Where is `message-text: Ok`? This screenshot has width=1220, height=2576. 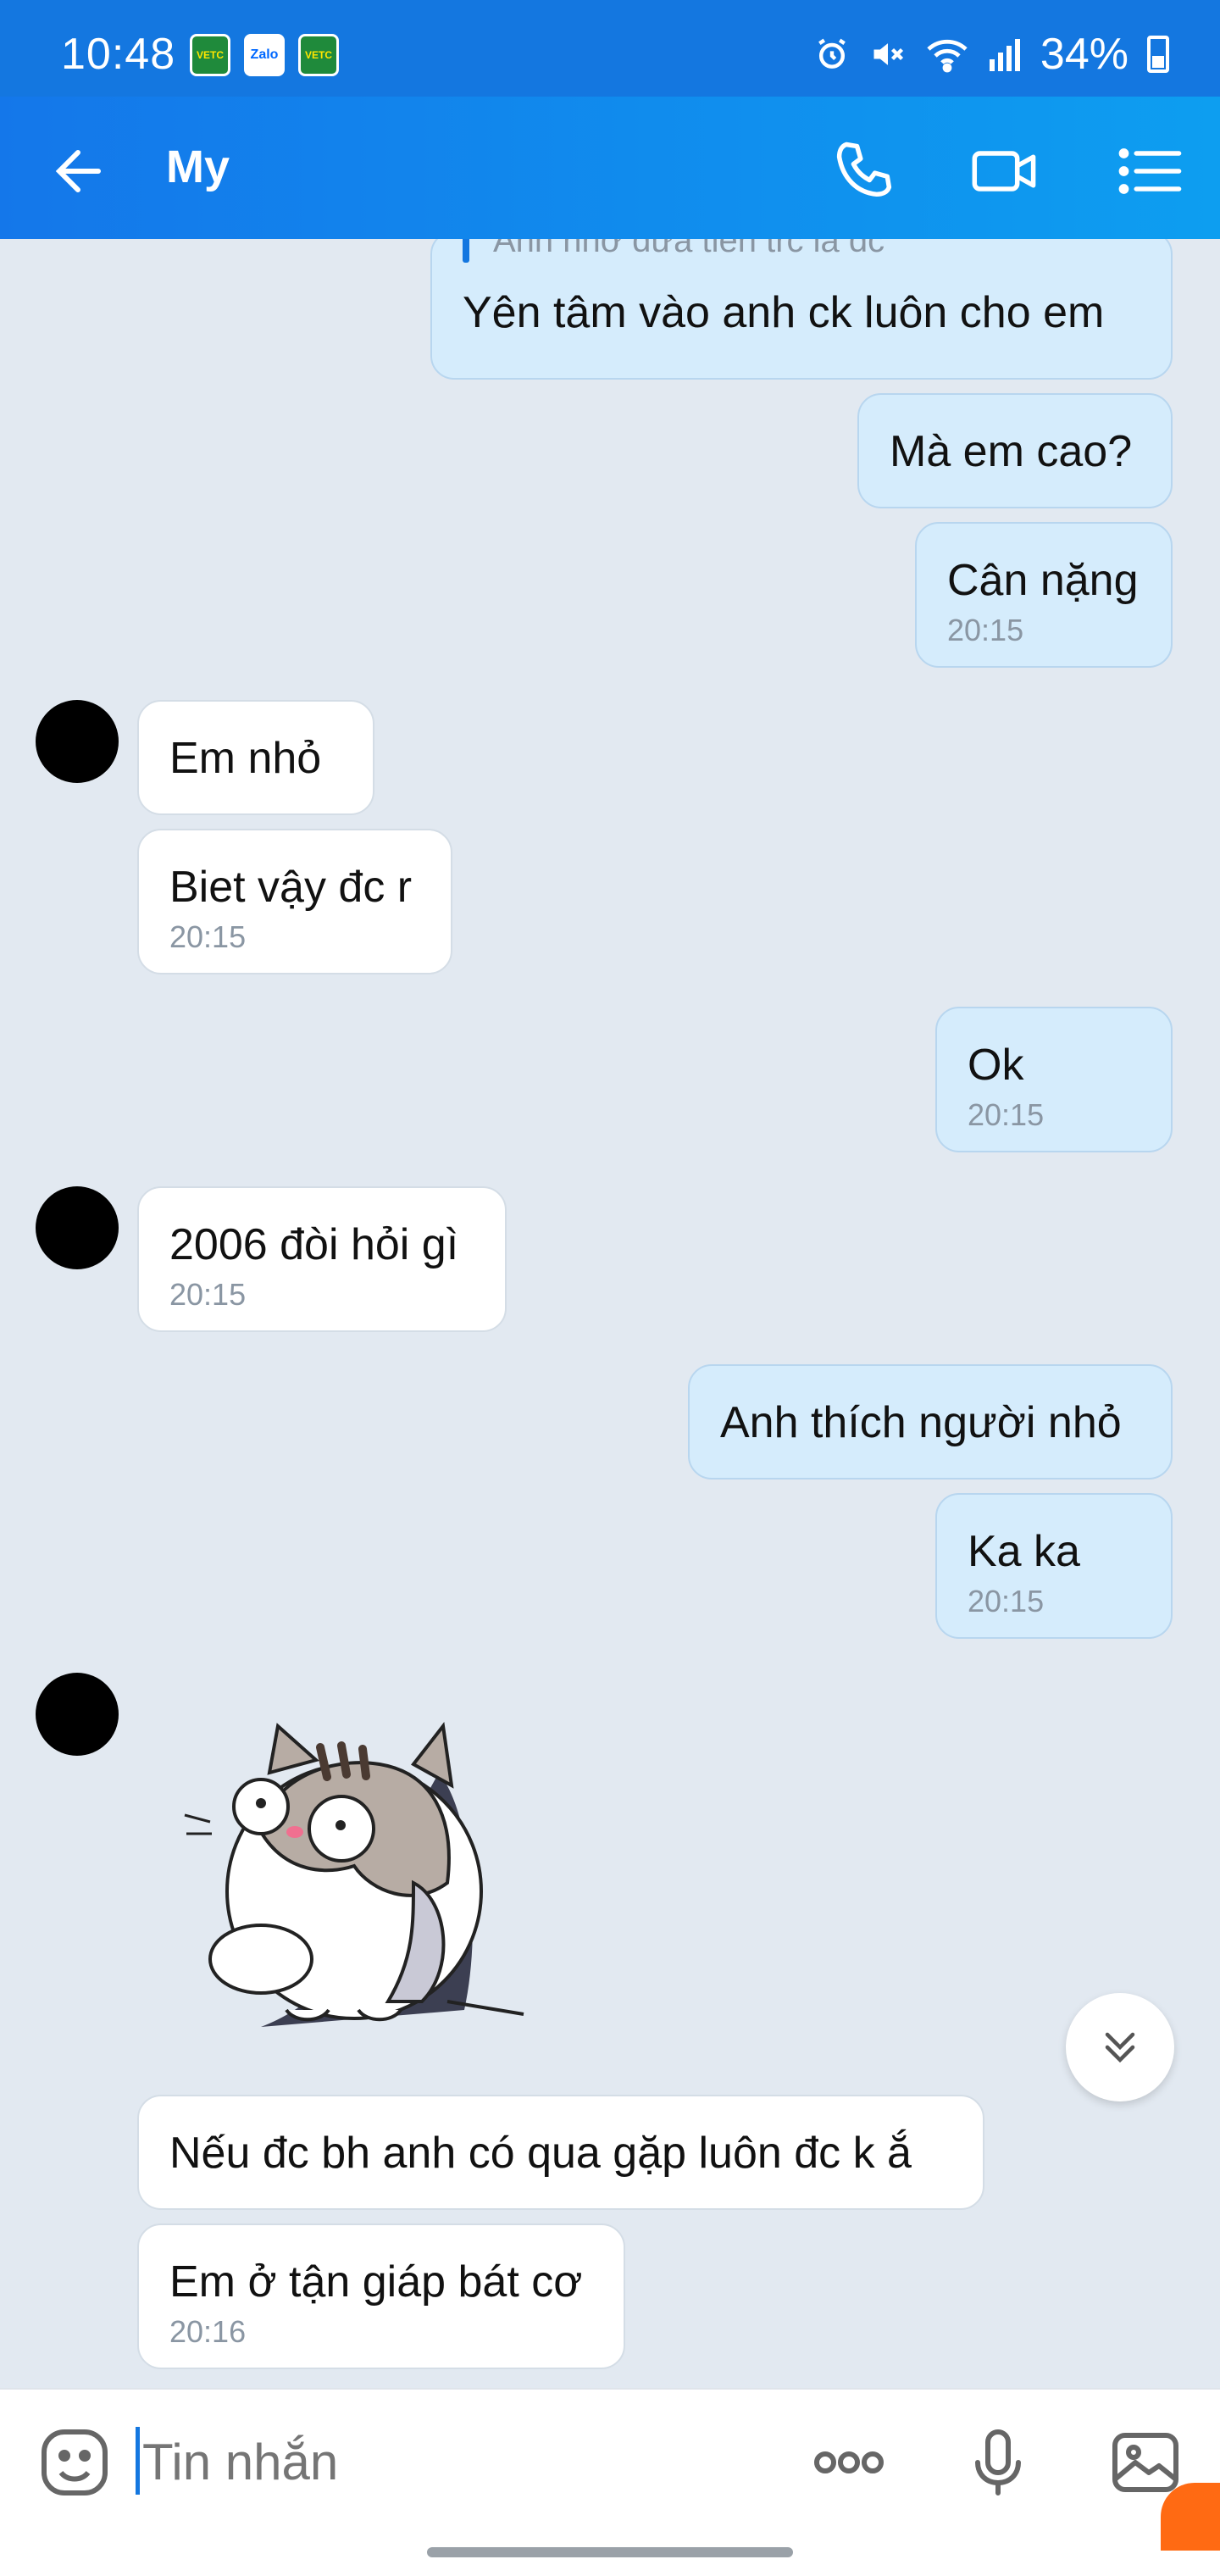 message-text: Ok is located at coordinates (996, 1065).